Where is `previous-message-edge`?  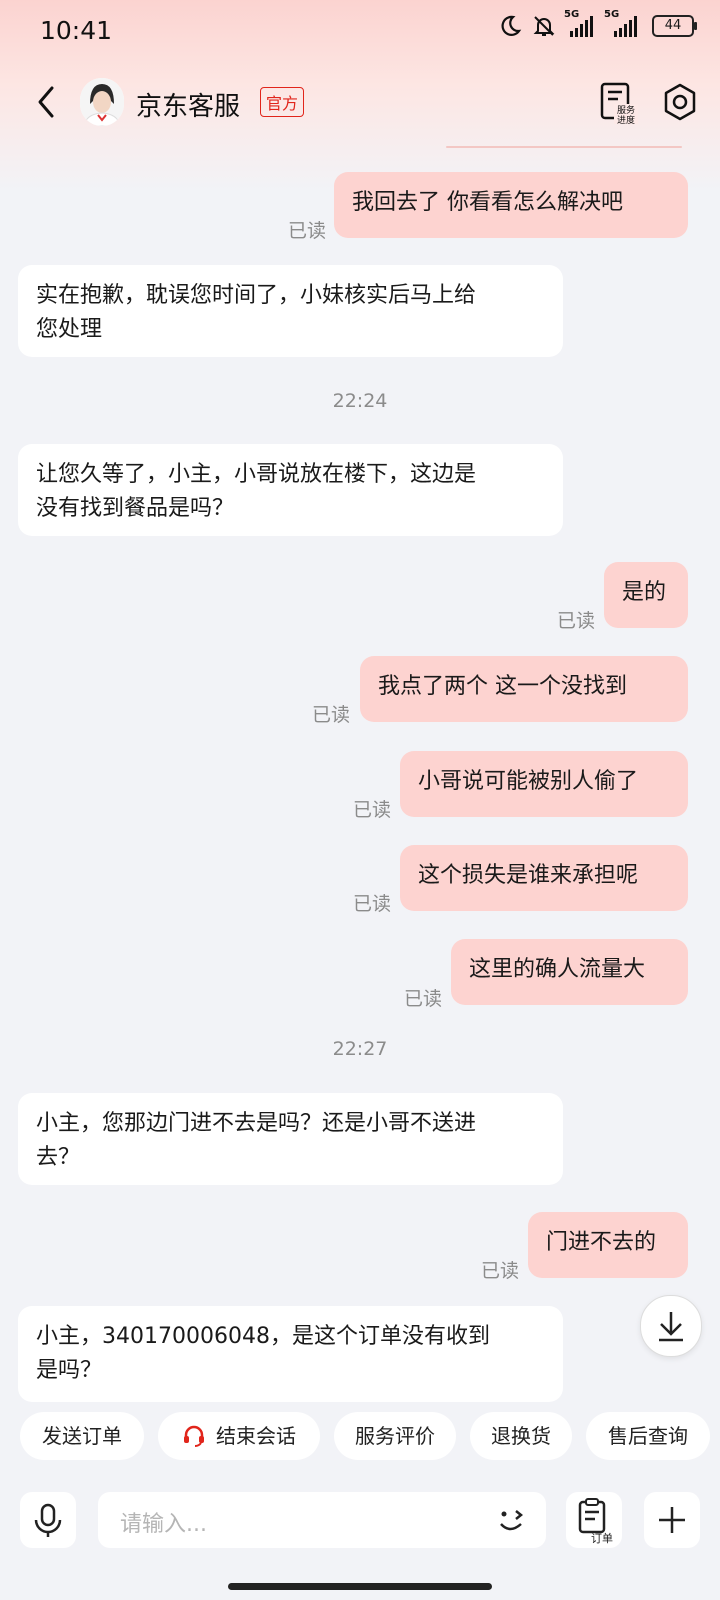 previous-message-edge is located at coordinates (564, 147).